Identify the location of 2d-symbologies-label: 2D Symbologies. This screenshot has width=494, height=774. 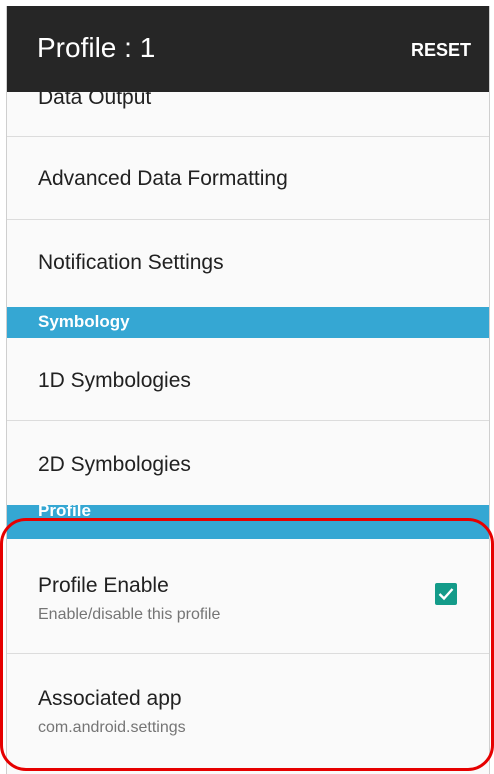
(114, 464).